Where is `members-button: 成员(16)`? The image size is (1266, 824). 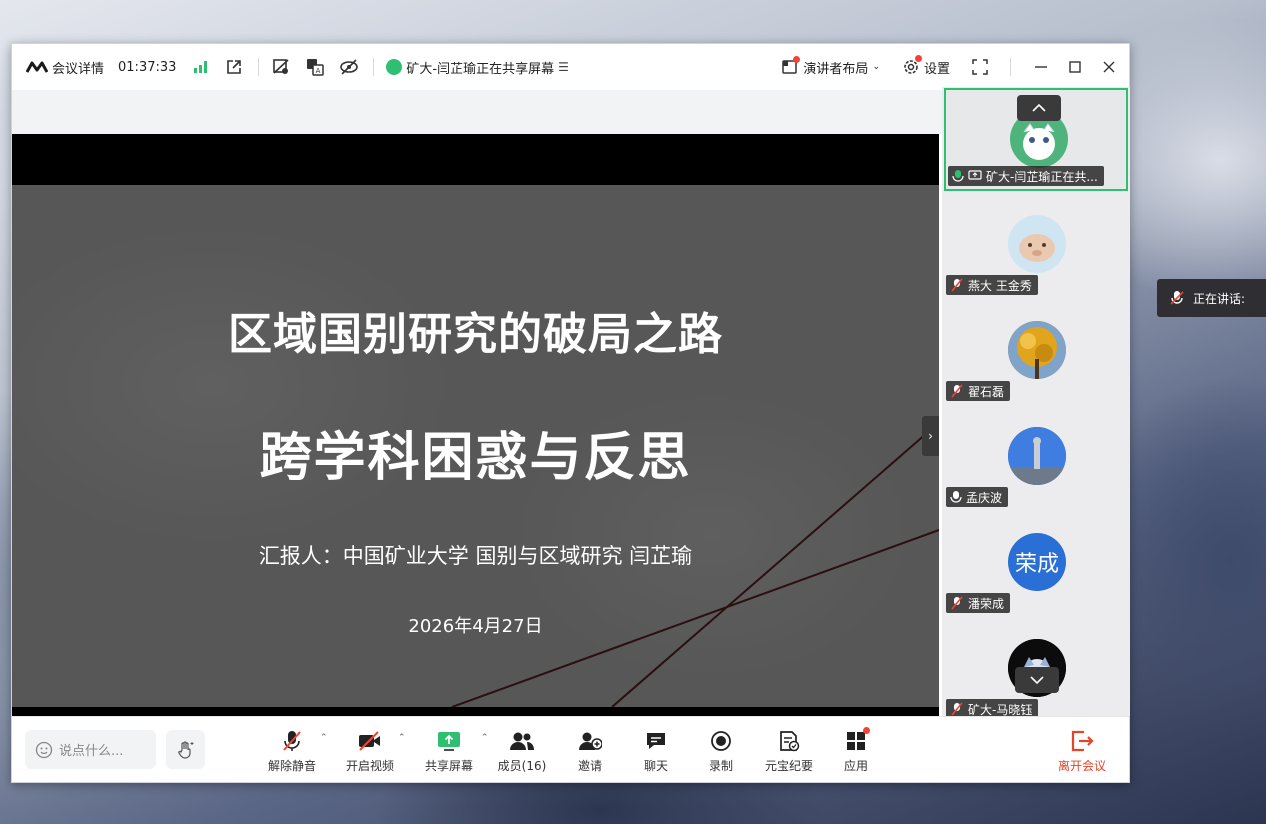 members-button: 成员(16) is located at coordinates (522, 752).